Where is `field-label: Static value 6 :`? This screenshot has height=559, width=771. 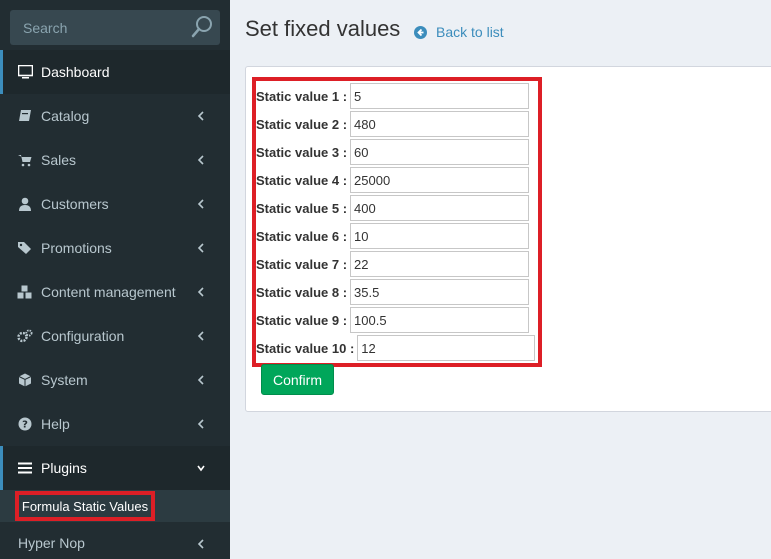 field-label: Static value 6 : is located at coordinates (302, 236).